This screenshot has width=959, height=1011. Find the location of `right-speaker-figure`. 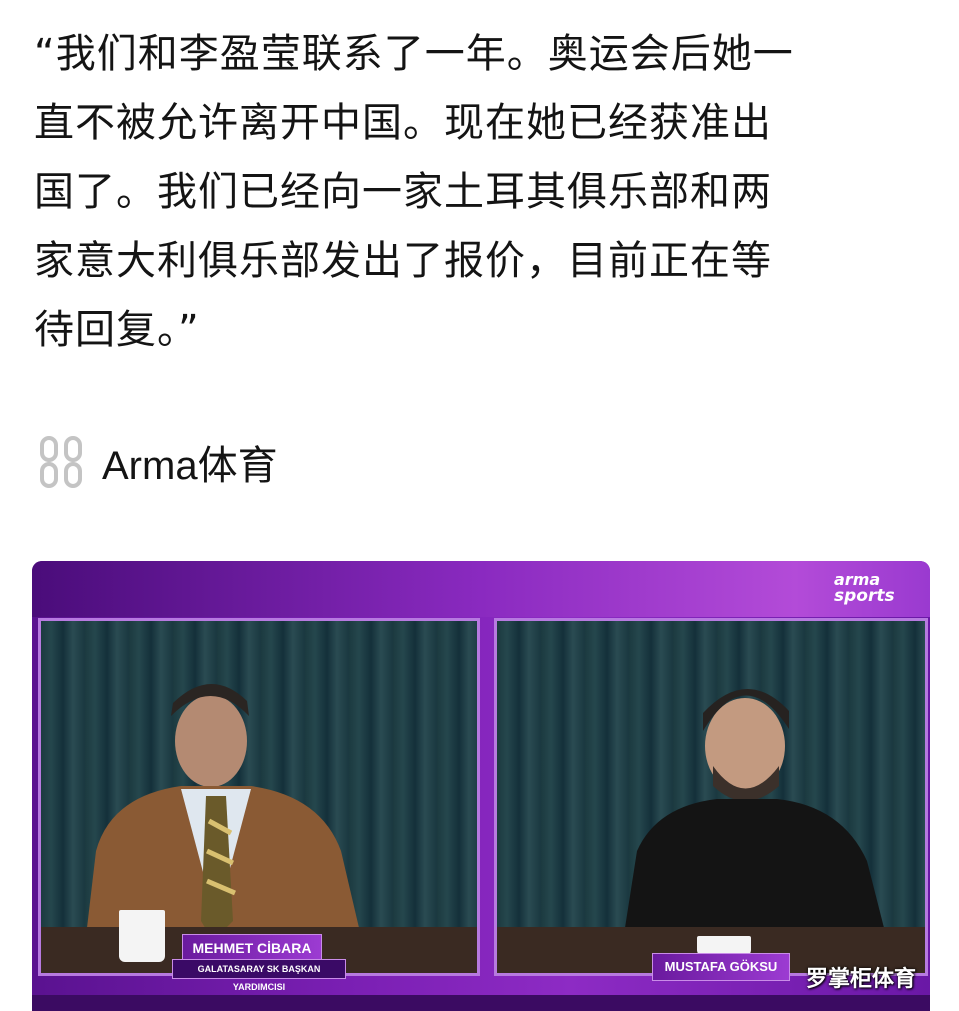

right-speaker-figure is located at coordinates (756, 830).